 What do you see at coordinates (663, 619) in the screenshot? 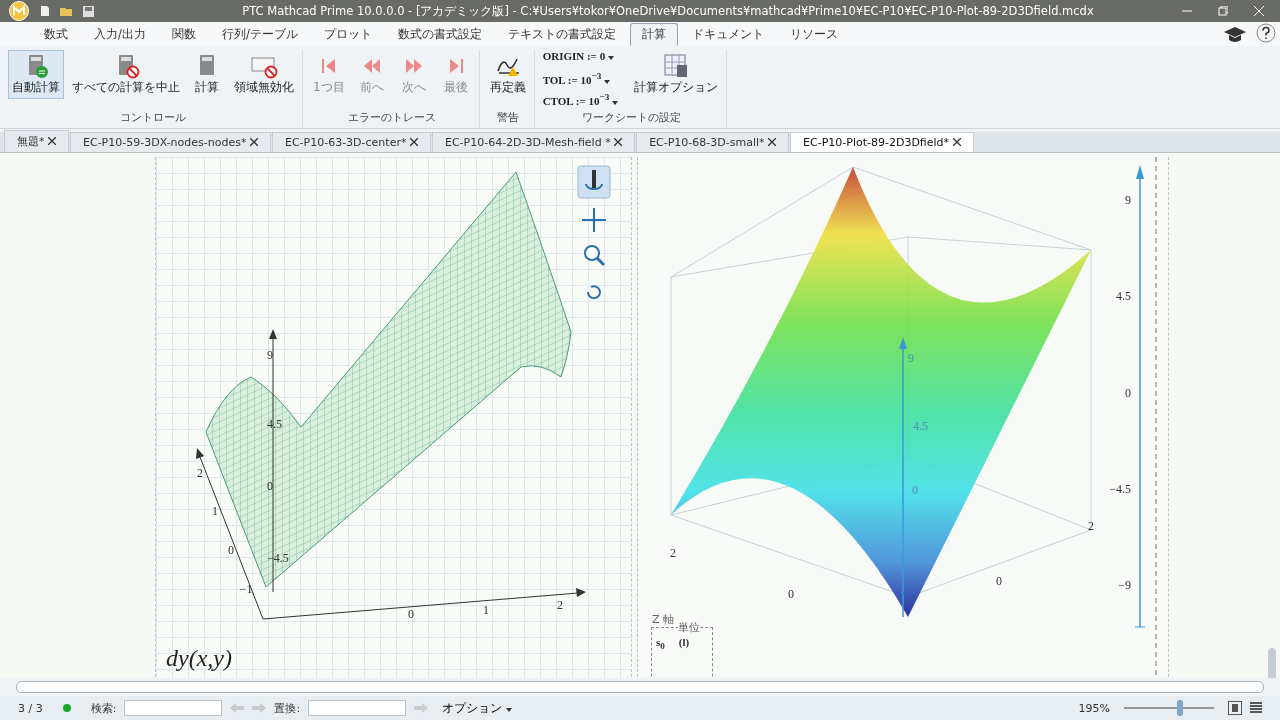
I see `legend-title: Z 軸` at bounding box center [663, 619].